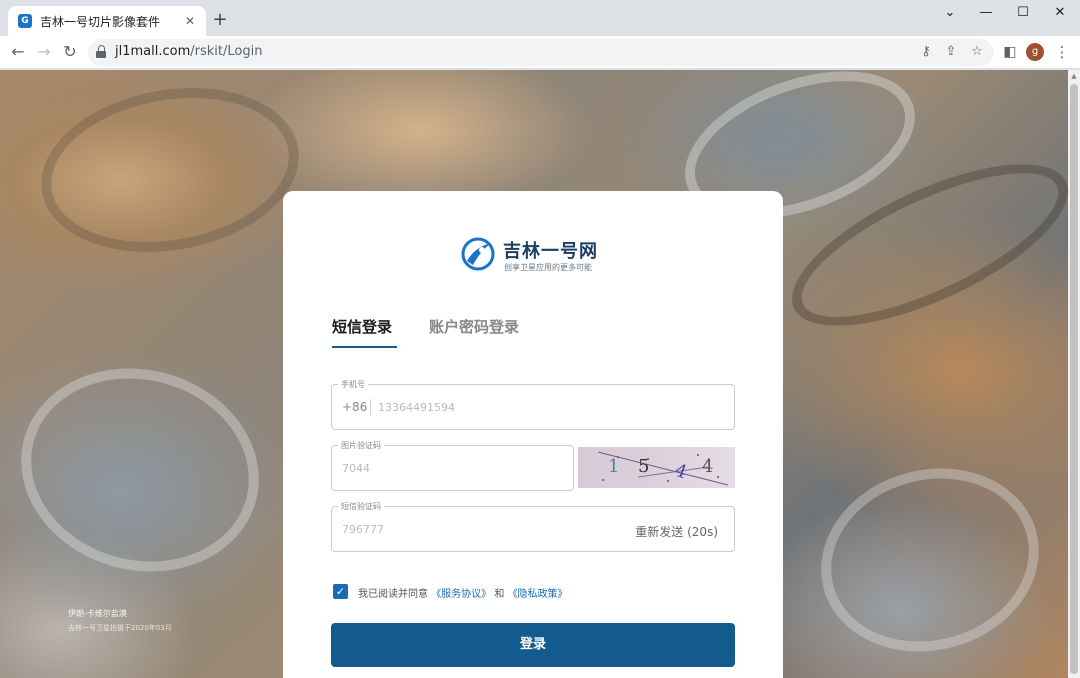 This screenshot has width=1080, height=678. What do you see at coordinates (644, 466) in the screenshot?
I see `captcha-char: 5` at bounding box center [644, 466].